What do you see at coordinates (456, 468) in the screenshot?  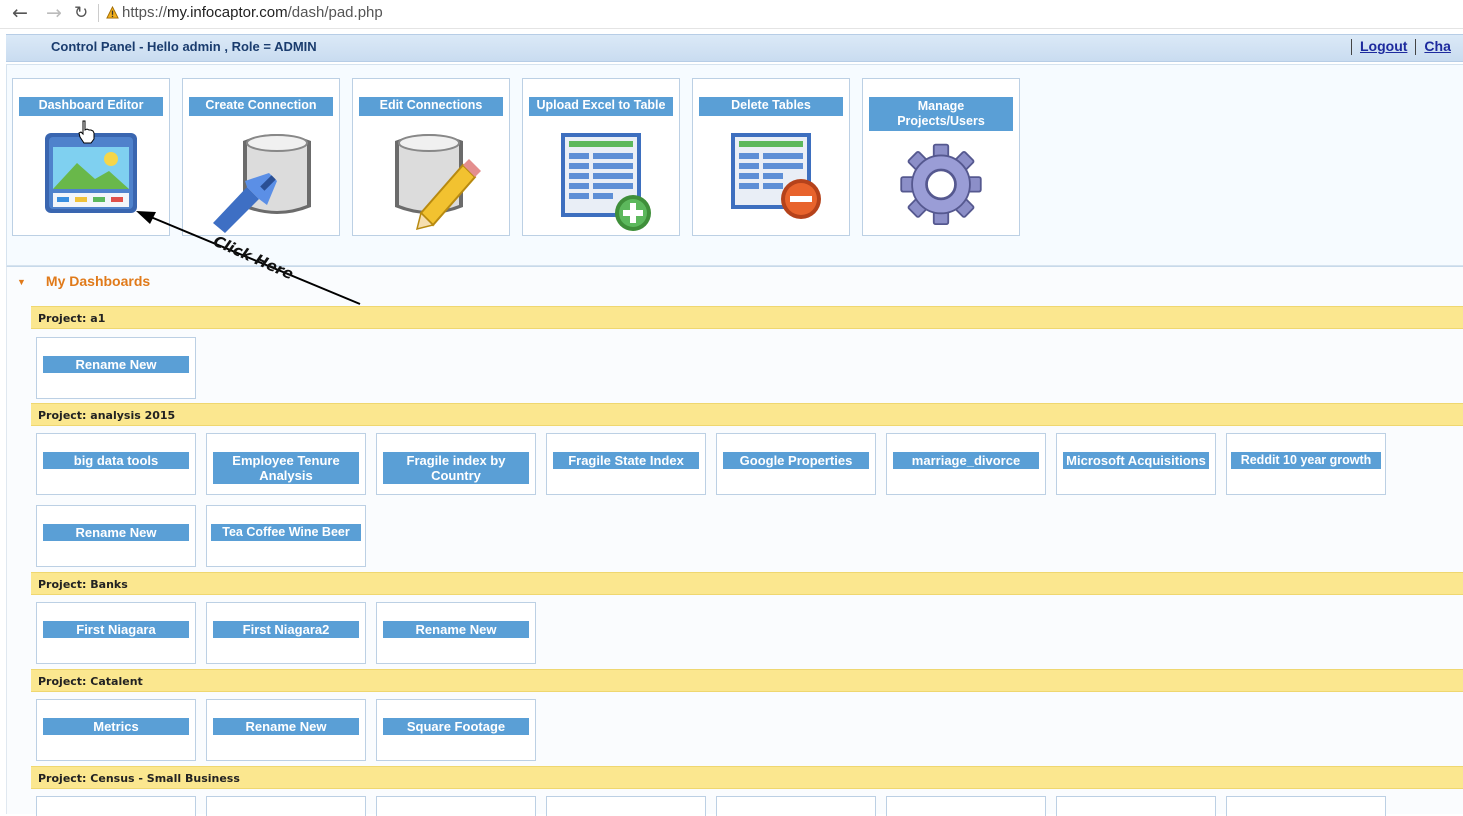 I see `dashboard-label: Fragile index by Country` at bounding box center [456, 468].